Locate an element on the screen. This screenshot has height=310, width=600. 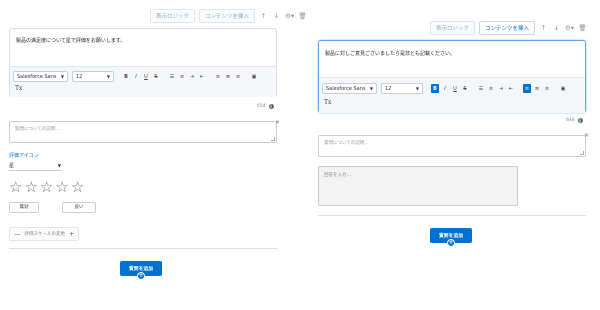
char-count-value: 654 is located at coordinates (261, 106).